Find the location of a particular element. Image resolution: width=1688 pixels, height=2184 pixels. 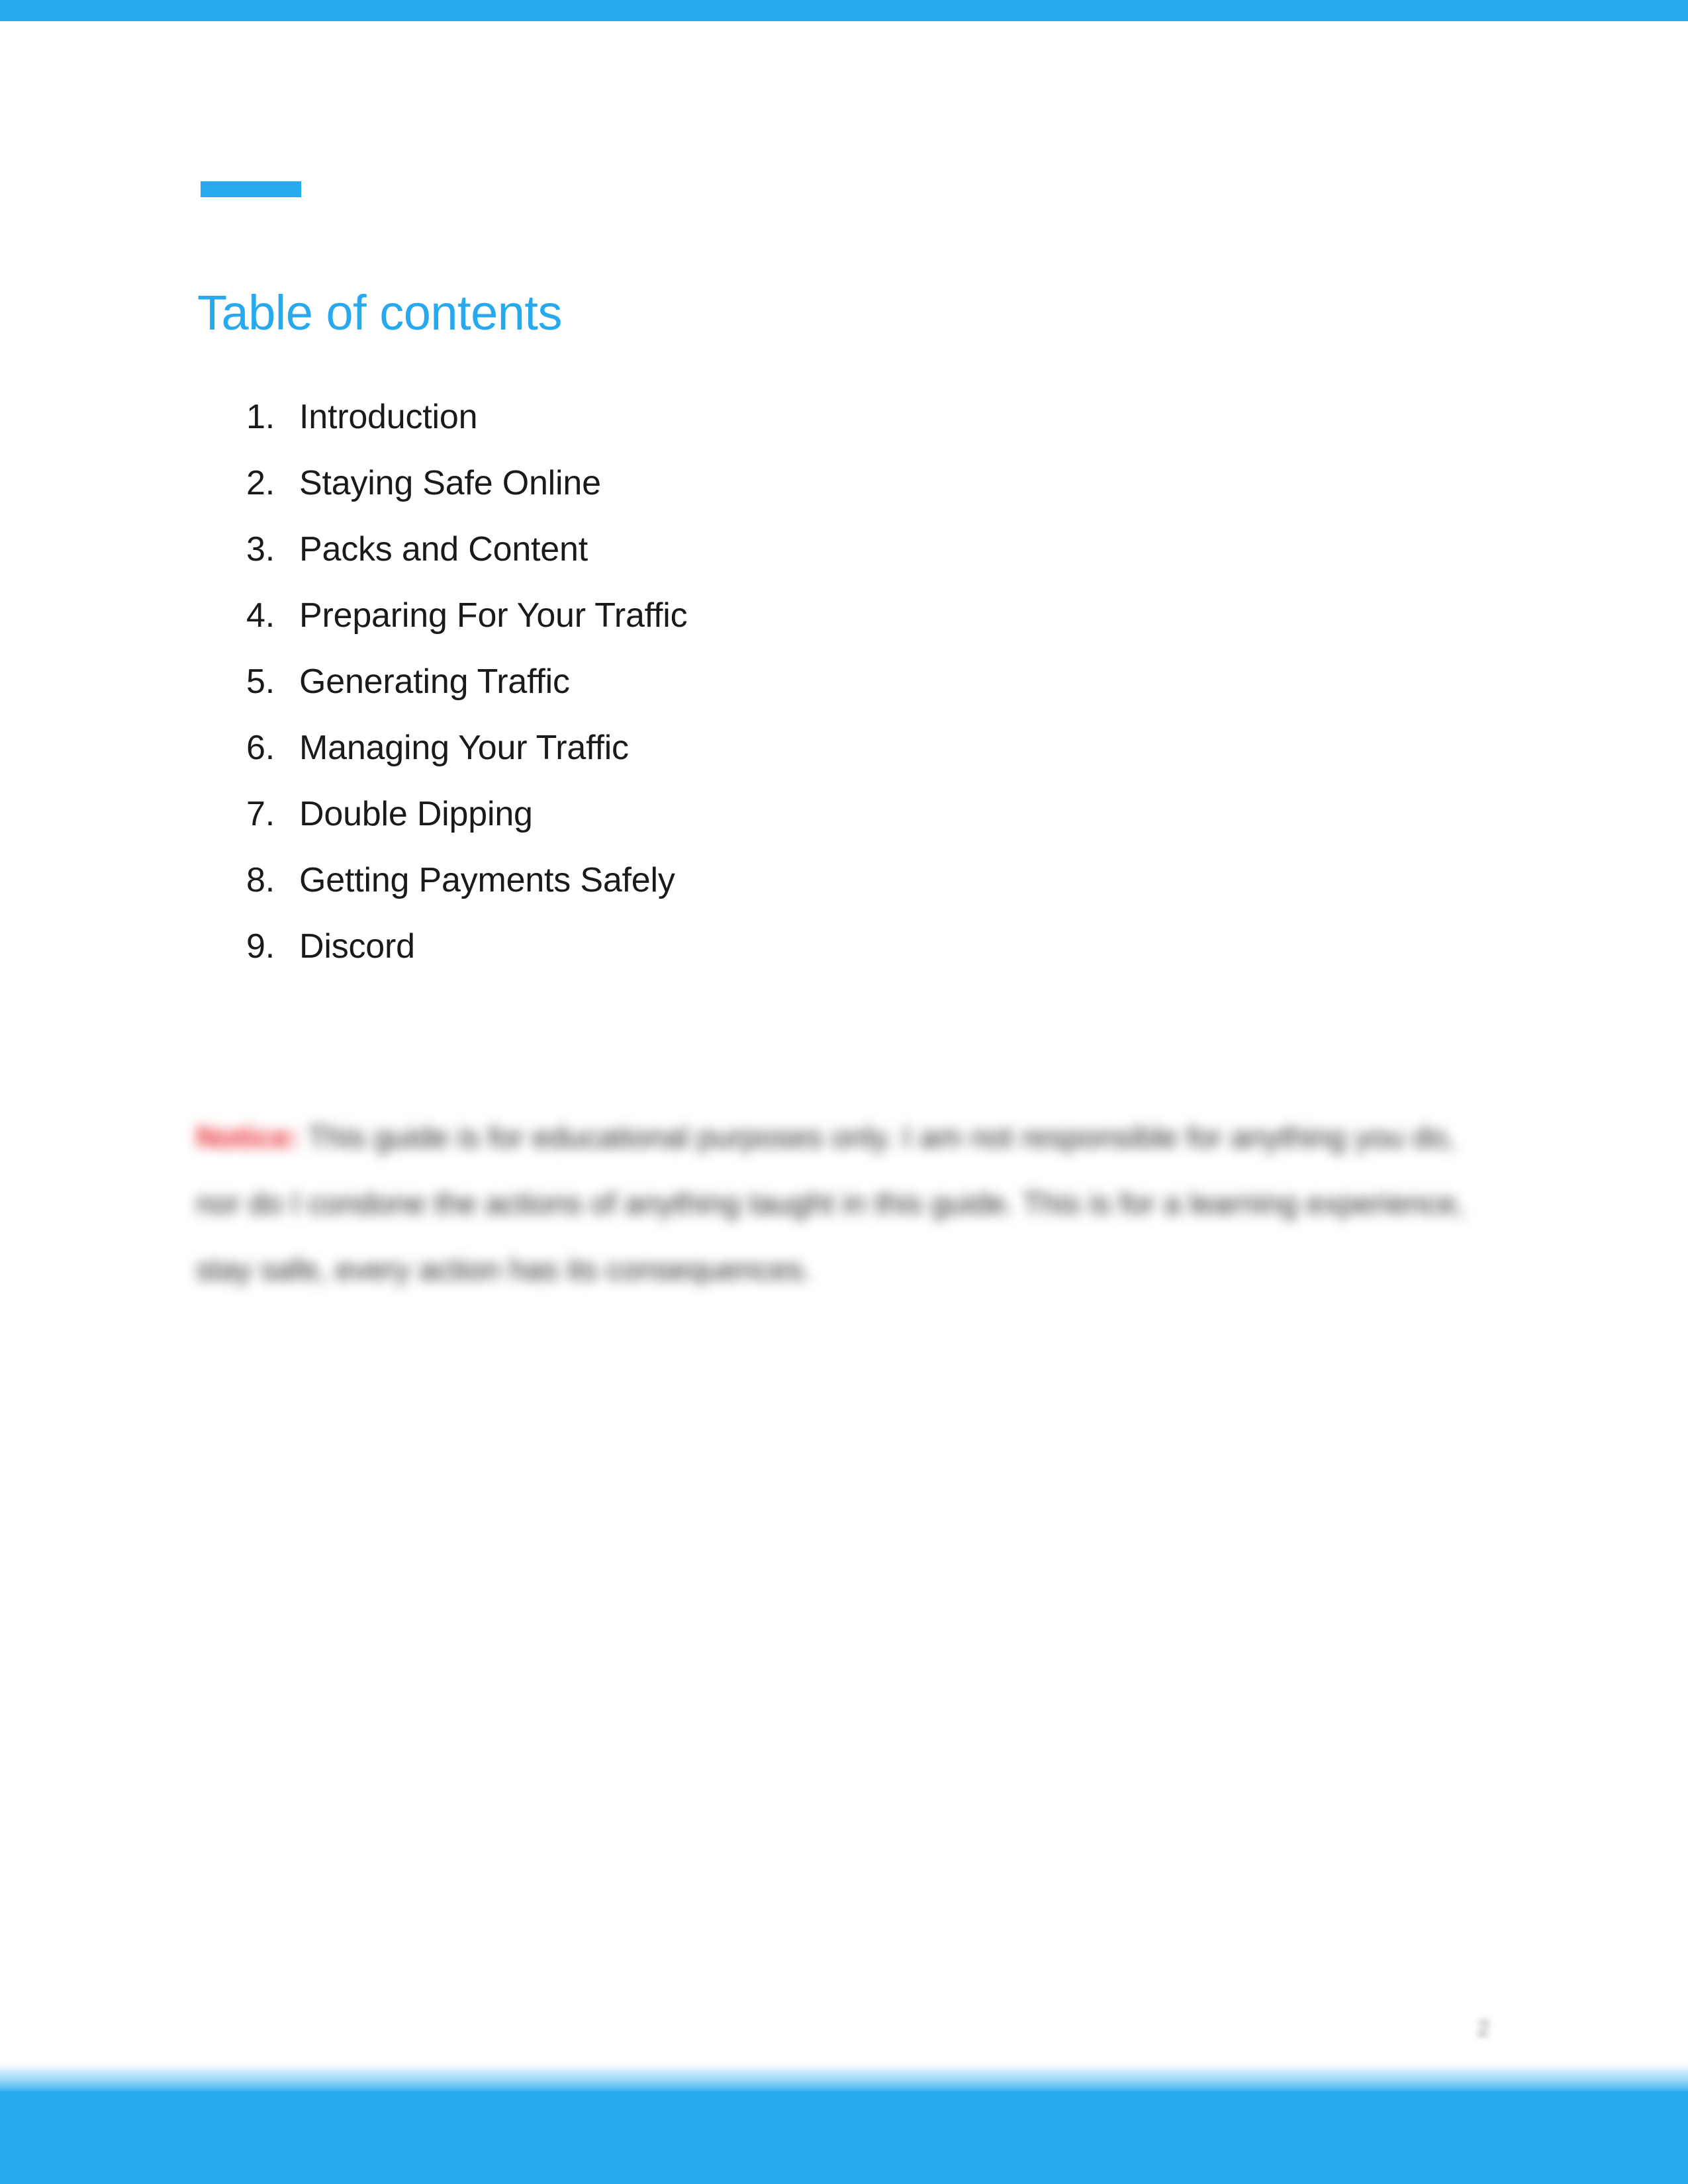

toc-item-number: 2. is located at coordinates (260, 483).